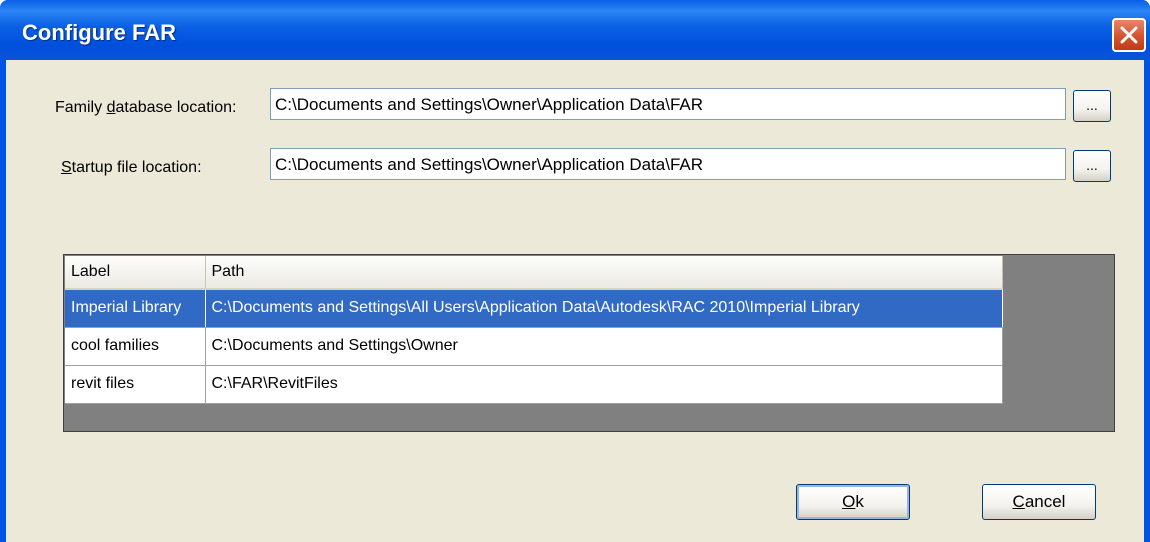 This screenshot has width=1150, height=542. I want to click on title-bar: Configure FAR, so click(575, 30).